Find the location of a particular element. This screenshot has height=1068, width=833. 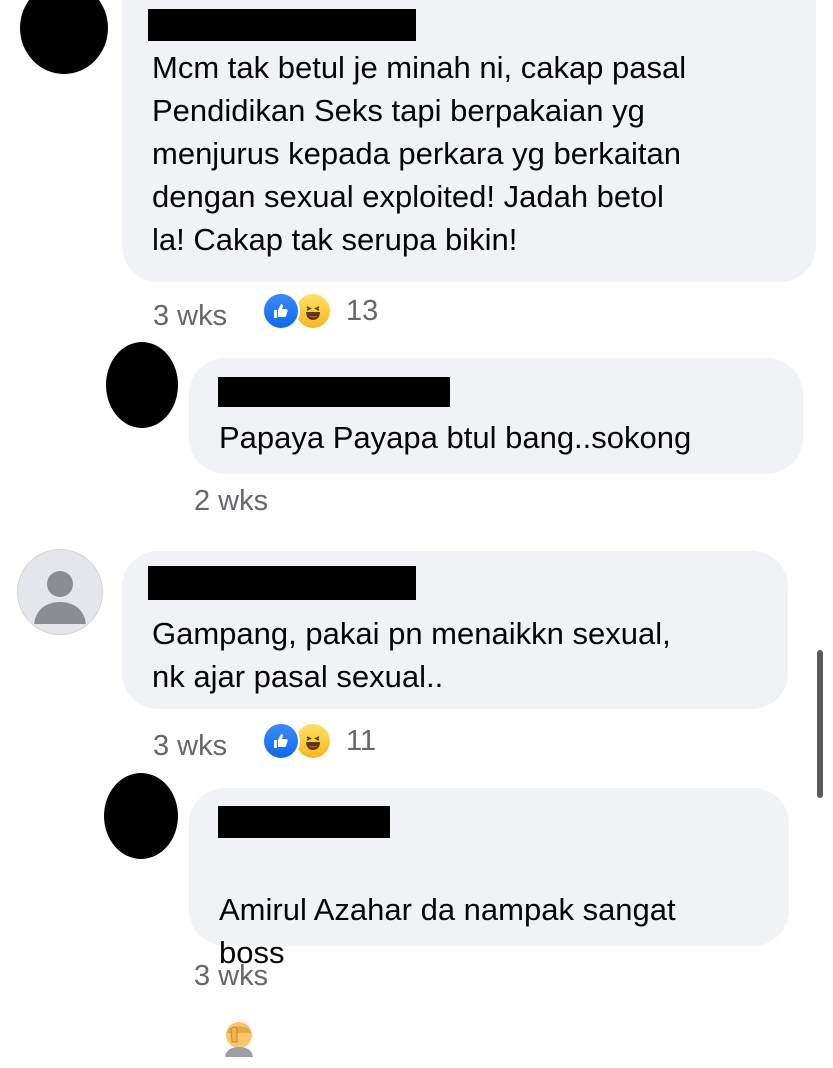

reply-text: Amirul Azahar da nampak sangat boss is located at coordinates (499, 956).